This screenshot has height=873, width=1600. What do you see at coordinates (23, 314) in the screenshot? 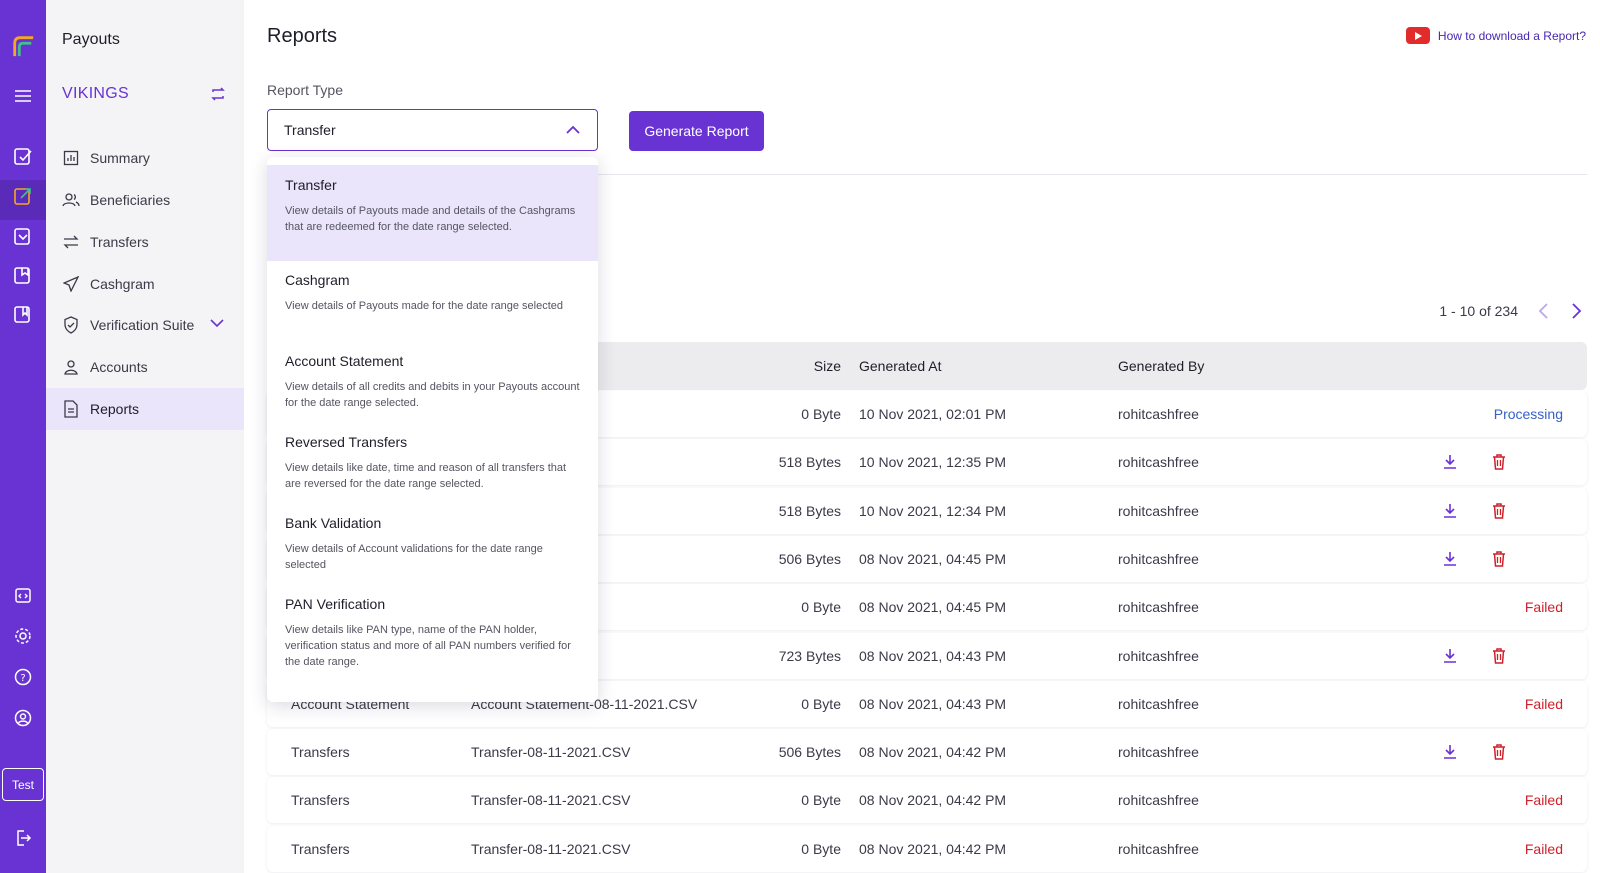
I see `ledger-icon` at bounding box center [23, 314].